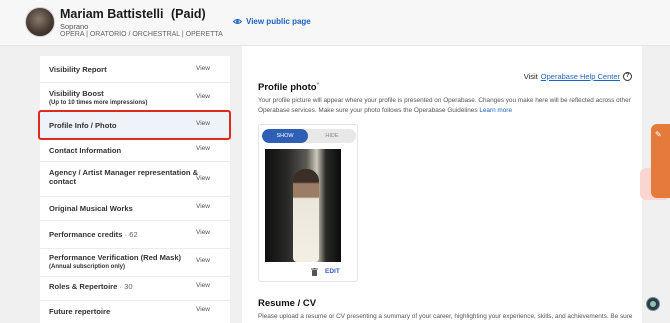  Describe the element at coordinates (85, 150) in the screenshot. I see `sidebar-item-label: Contact Information` at that location.